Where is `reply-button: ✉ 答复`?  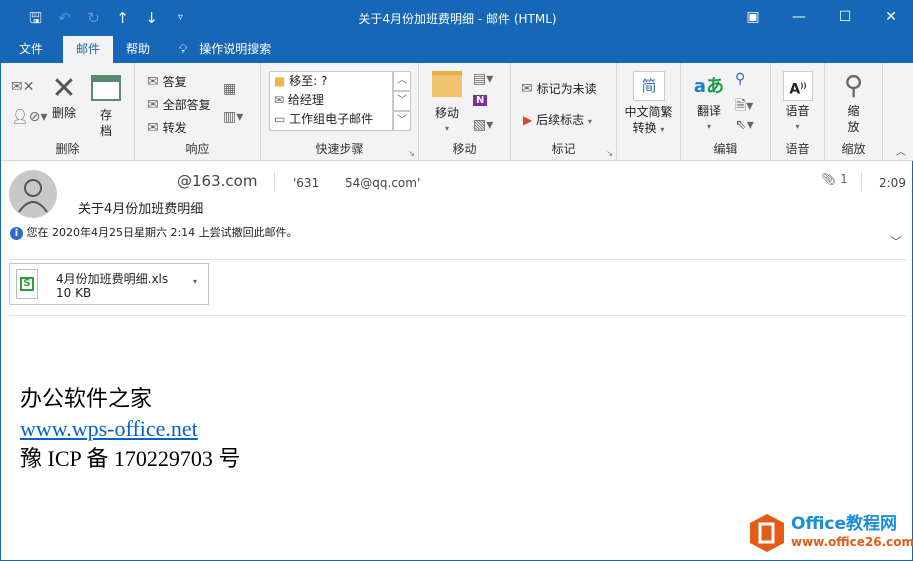 reply-button: ✉ 答复 is located at coordinates (167, 81).